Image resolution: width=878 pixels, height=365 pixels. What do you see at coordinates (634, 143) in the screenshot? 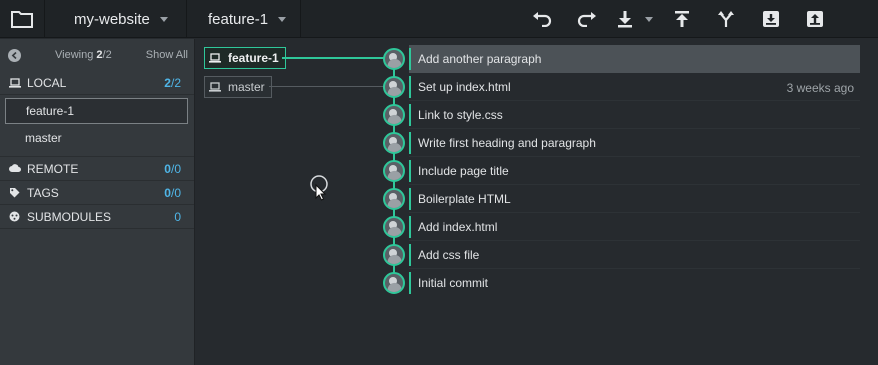
I see `commit-row: Write first heading and paragraph` at bounding box center [634, 143].